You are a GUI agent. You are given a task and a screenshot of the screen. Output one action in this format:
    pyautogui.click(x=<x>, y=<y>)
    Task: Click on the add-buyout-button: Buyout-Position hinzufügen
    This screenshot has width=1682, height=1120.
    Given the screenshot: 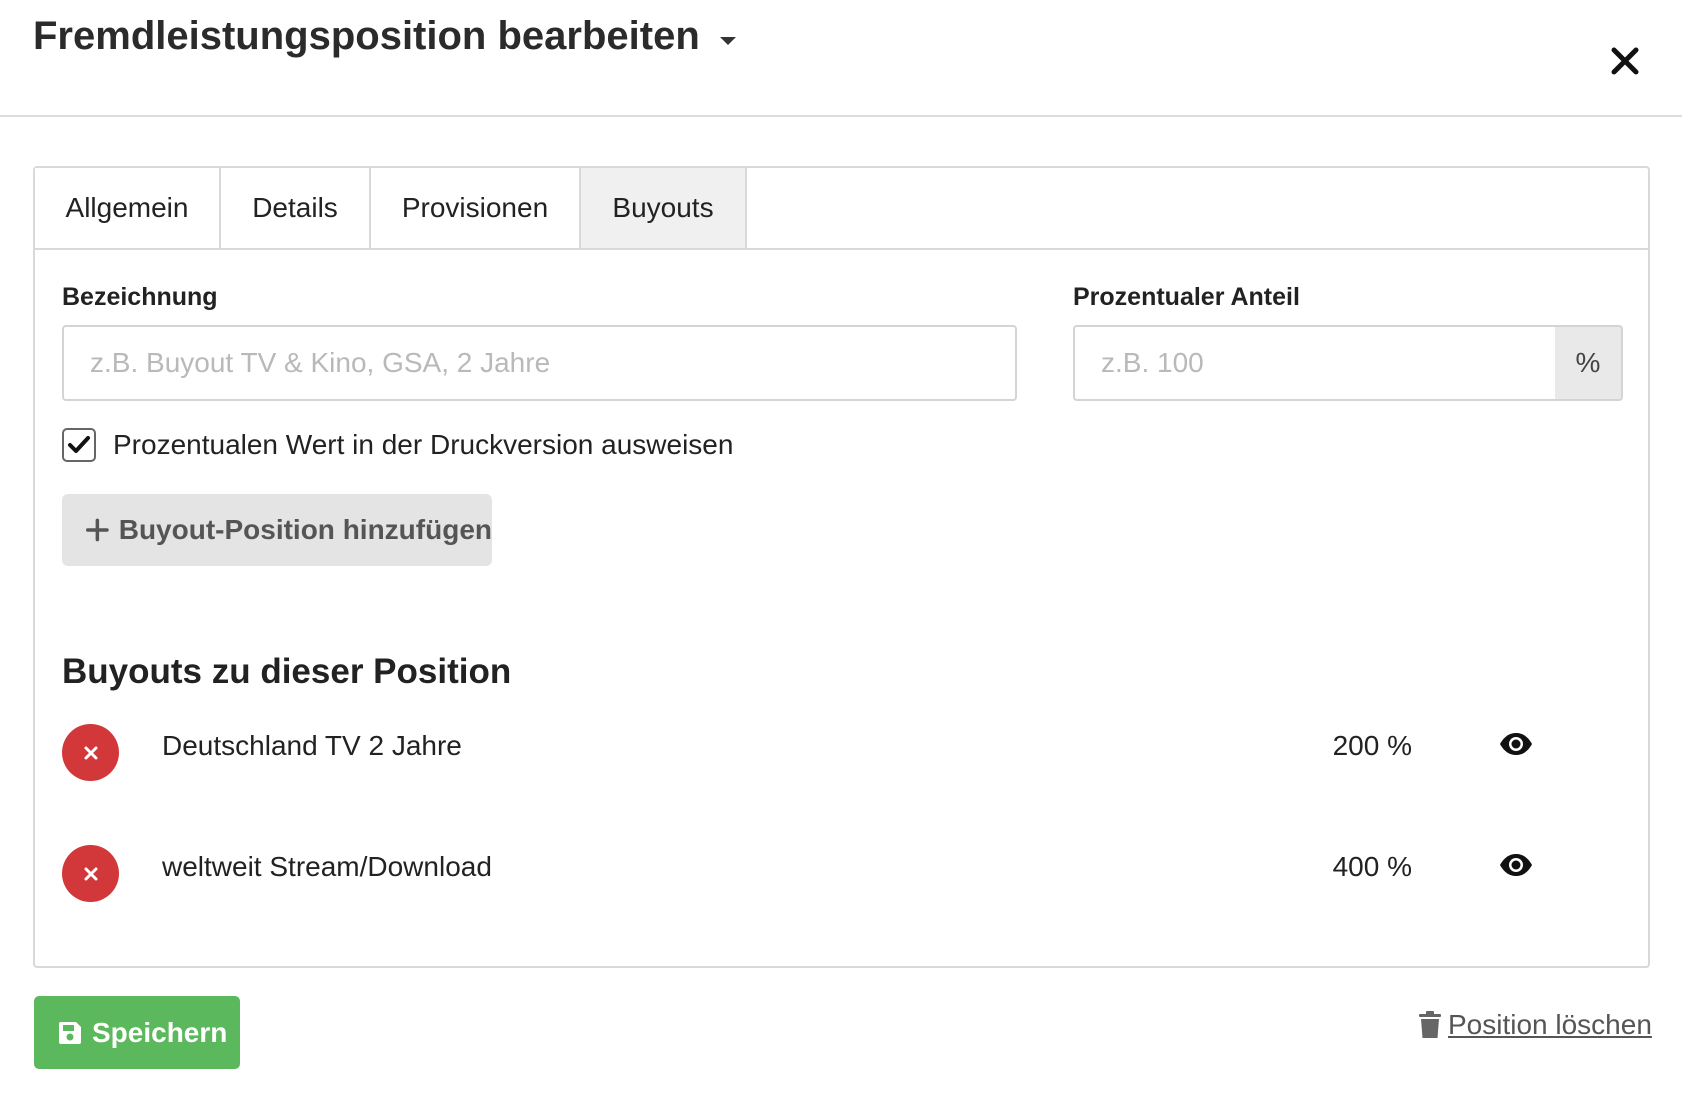 What is the action you would take?
    pyautogui.click(x=277, y=530)
    